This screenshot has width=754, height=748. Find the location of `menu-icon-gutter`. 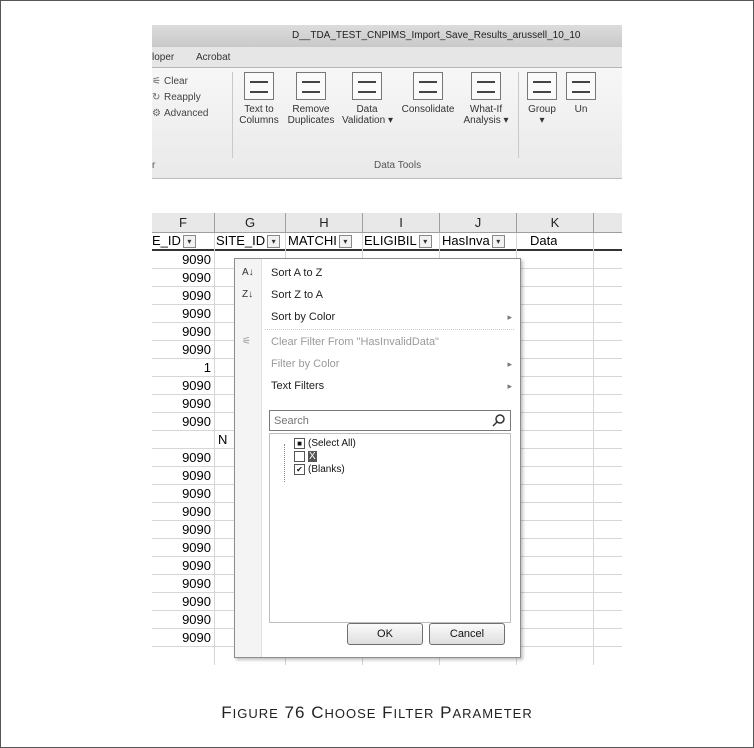

menu-icon-gutter is located at coordinates (248, 458).